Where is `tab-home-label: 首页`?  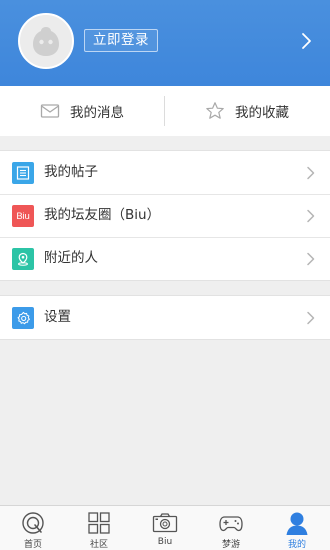 tab-home-label: 首页 is located at coordinates (32, 545).